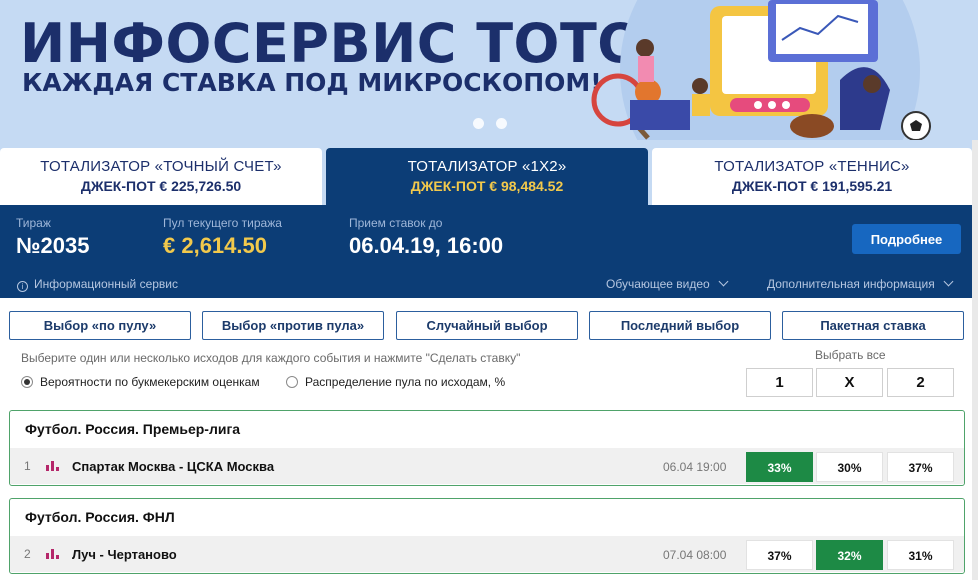 Image resolution: width=978 pixels, height=580 pixels. What do you see at coordinates (920, 467) in the screenshot?
I see `outcome-2-button: 37%` at bounding box center [920, 467].